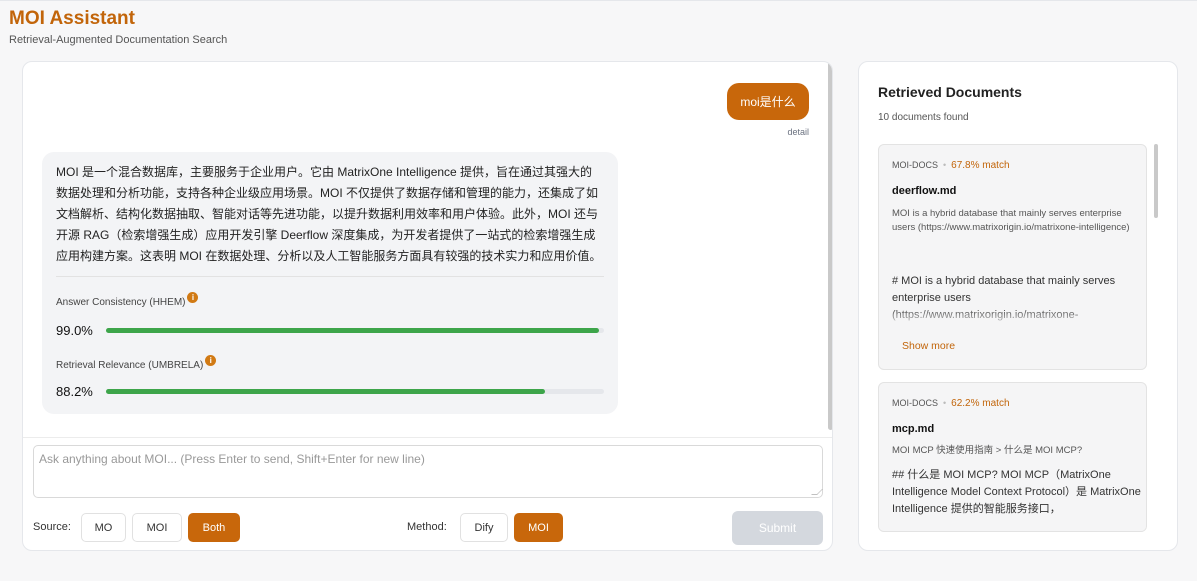 The width and height of the screenshot is (1197, 581). What do you see at coordinates (923, 117) in the screenshot?
I see `documents-count: 10 documents found` at bounding box center [923, 117].